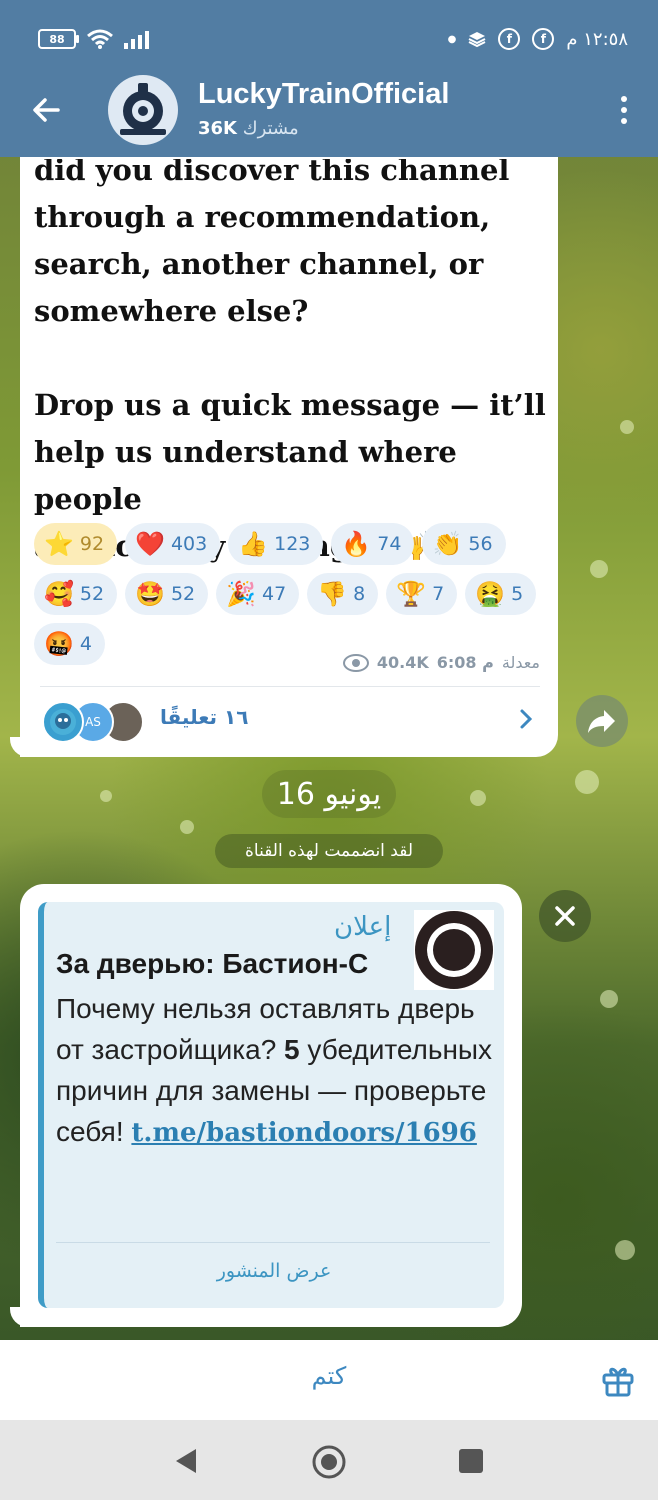 The width and height of the screenshot is (658, 1500). I want to click on post-meta: 40.4K 6:08 م معدلة, so click(441, 662).